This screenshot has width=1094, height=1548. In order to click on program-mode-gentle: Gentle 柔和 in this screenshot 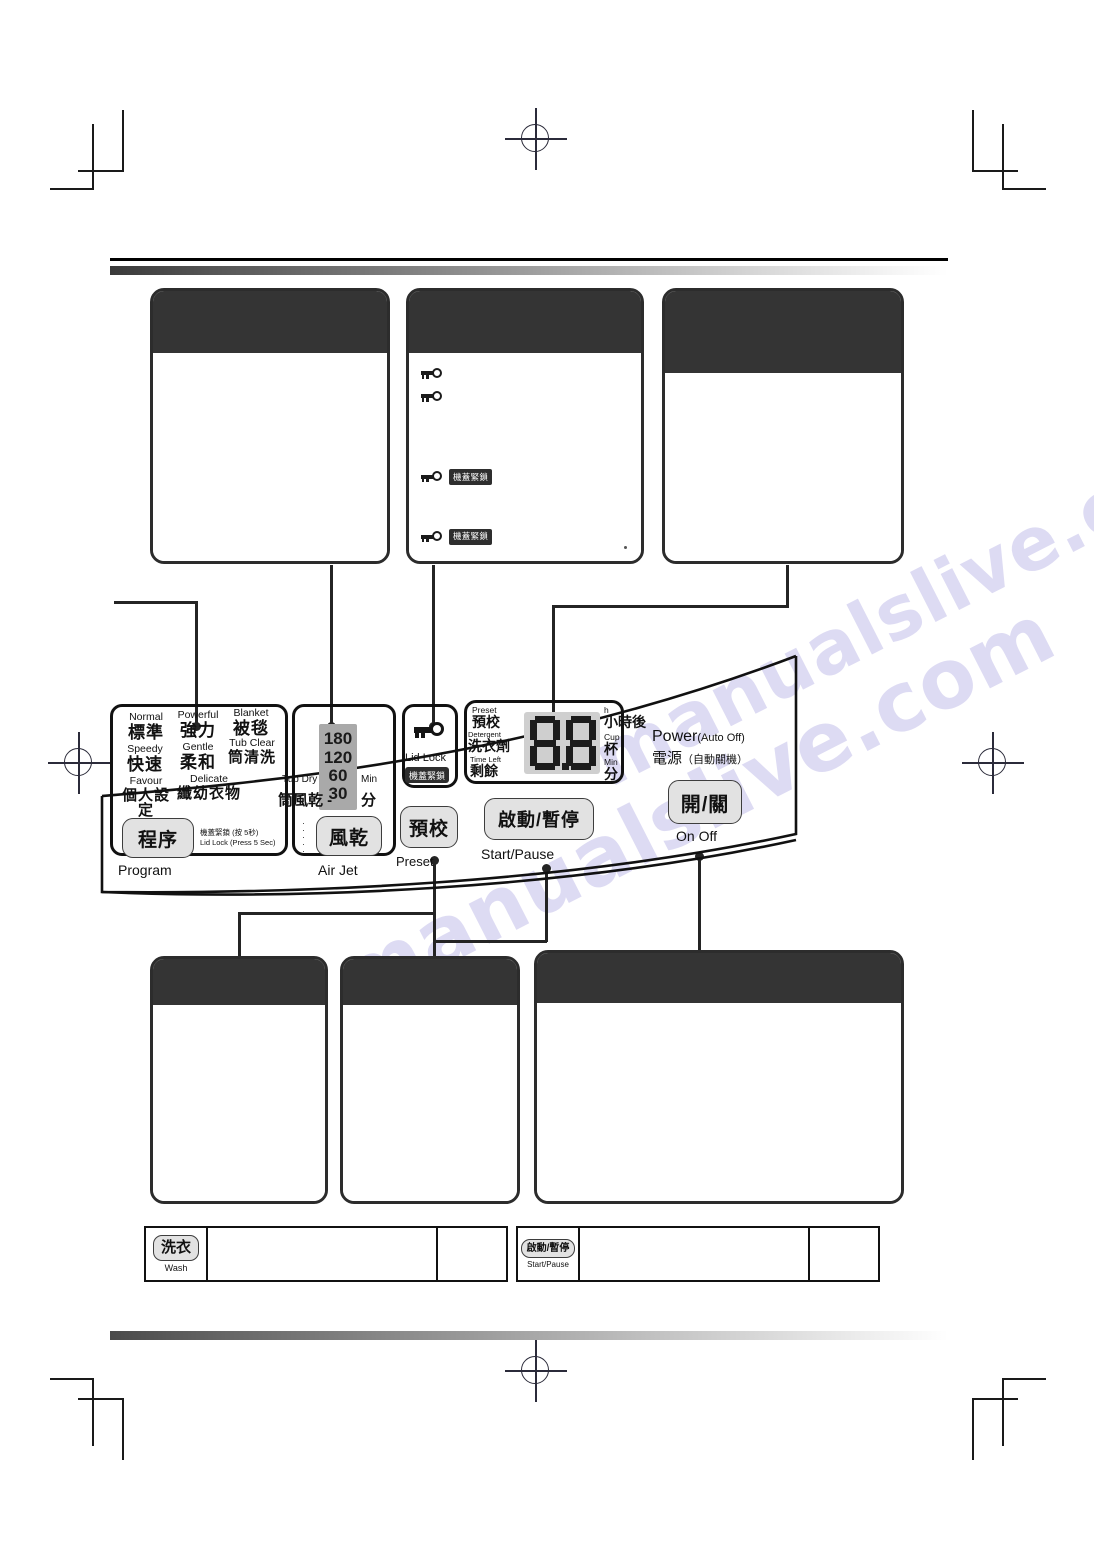, I will do `click(198, 756)`.